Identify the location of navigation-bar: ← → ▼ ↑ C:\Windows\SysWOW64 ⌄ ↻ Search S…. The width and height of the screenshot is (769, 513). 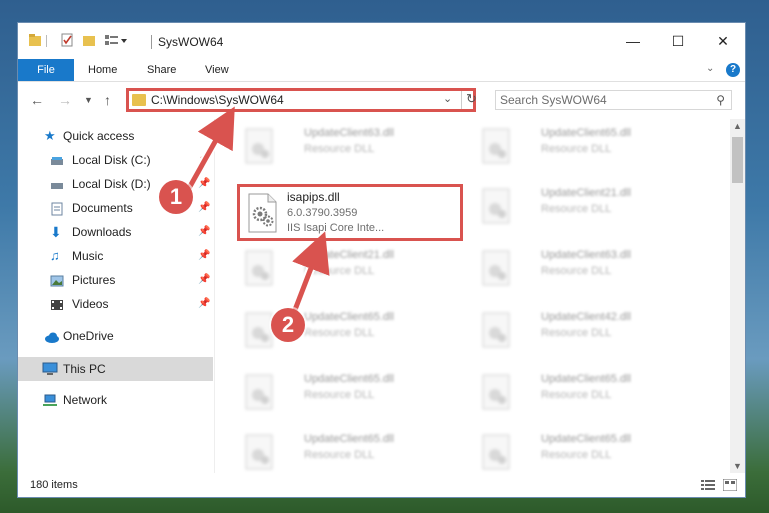
(381, 100).